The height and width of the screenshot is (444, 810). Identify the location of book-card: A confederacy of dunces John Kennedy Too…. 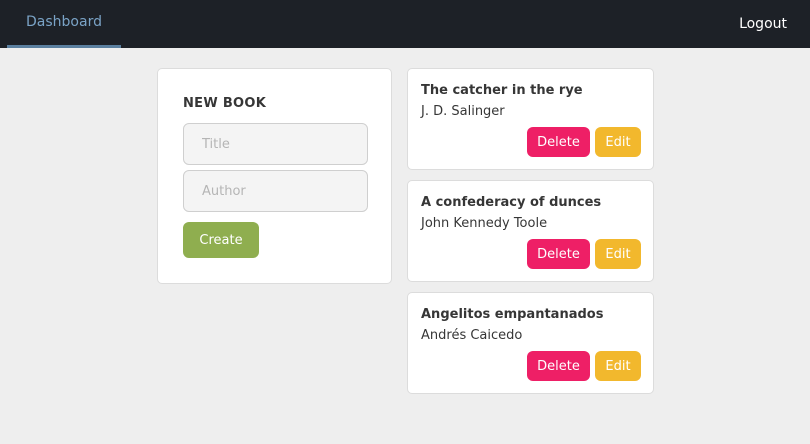
(530, 231).